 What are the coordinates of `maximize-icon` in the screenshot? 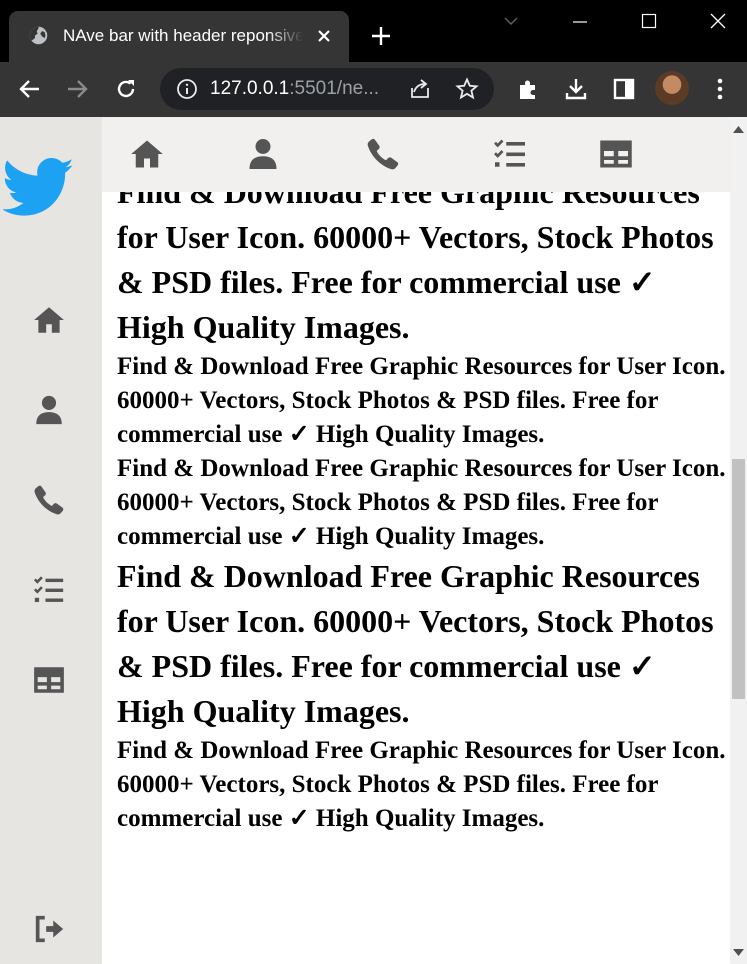 It's located at (649, 21).